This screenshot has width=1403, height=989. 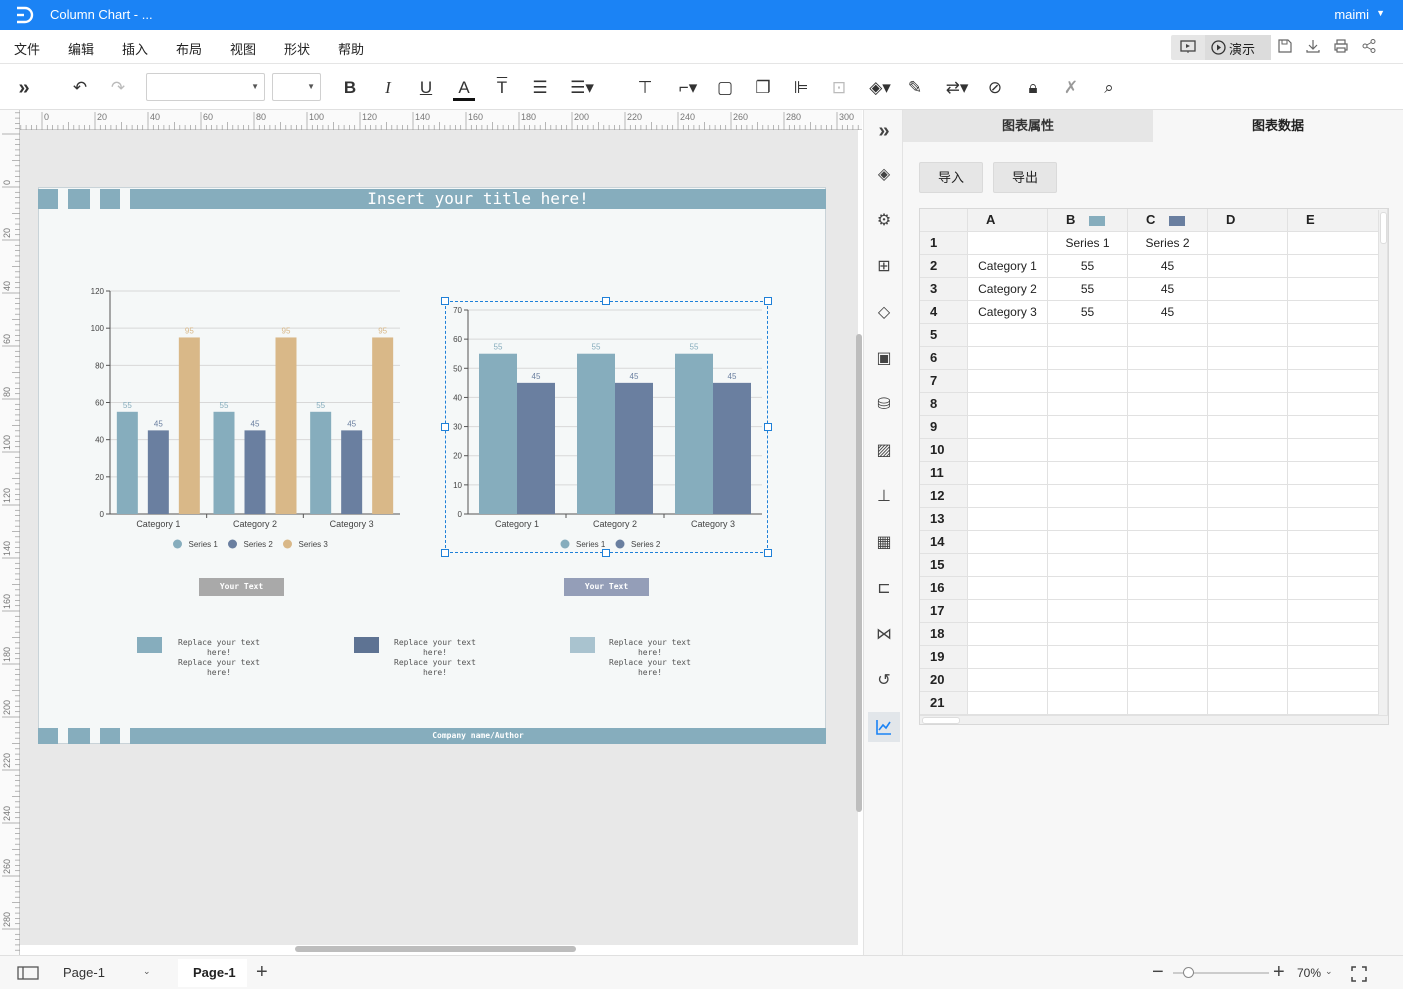 What do you see at coordinates (243, 48) in the screenshot?
I see `menu-view: 视图` at bounding box center [243, 48].